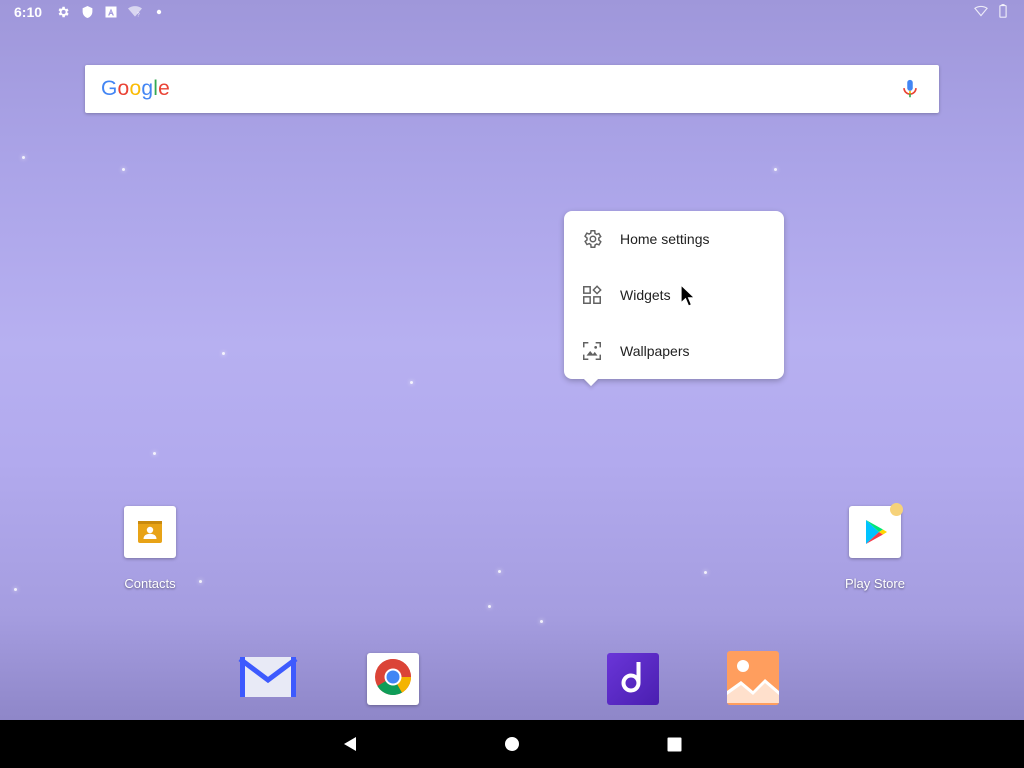  I want to click on dock-email, so click(268, 679).